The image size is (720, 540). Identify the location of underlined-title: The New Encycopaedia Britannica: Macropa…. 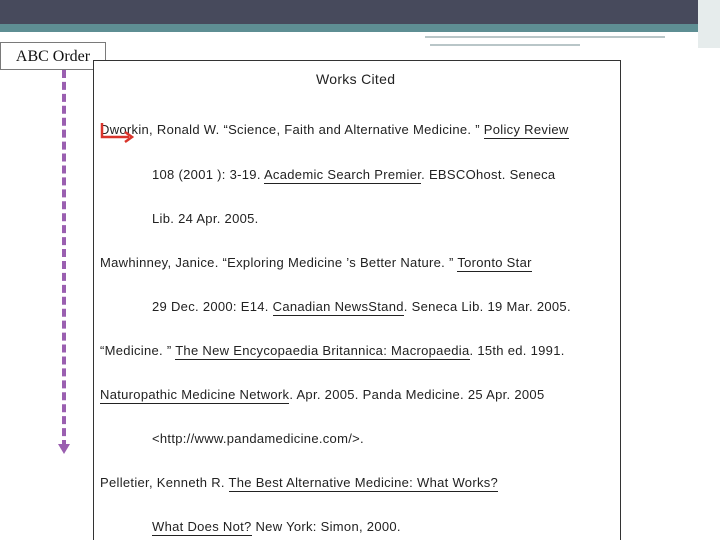
(322, 351).